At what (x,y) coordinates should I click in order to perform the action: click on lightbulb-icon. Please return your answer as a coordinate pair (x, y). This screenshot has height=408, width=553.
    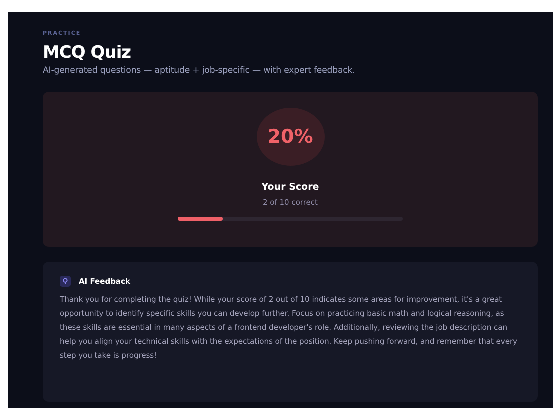
    Looking at the image, I should click on (65, 281).